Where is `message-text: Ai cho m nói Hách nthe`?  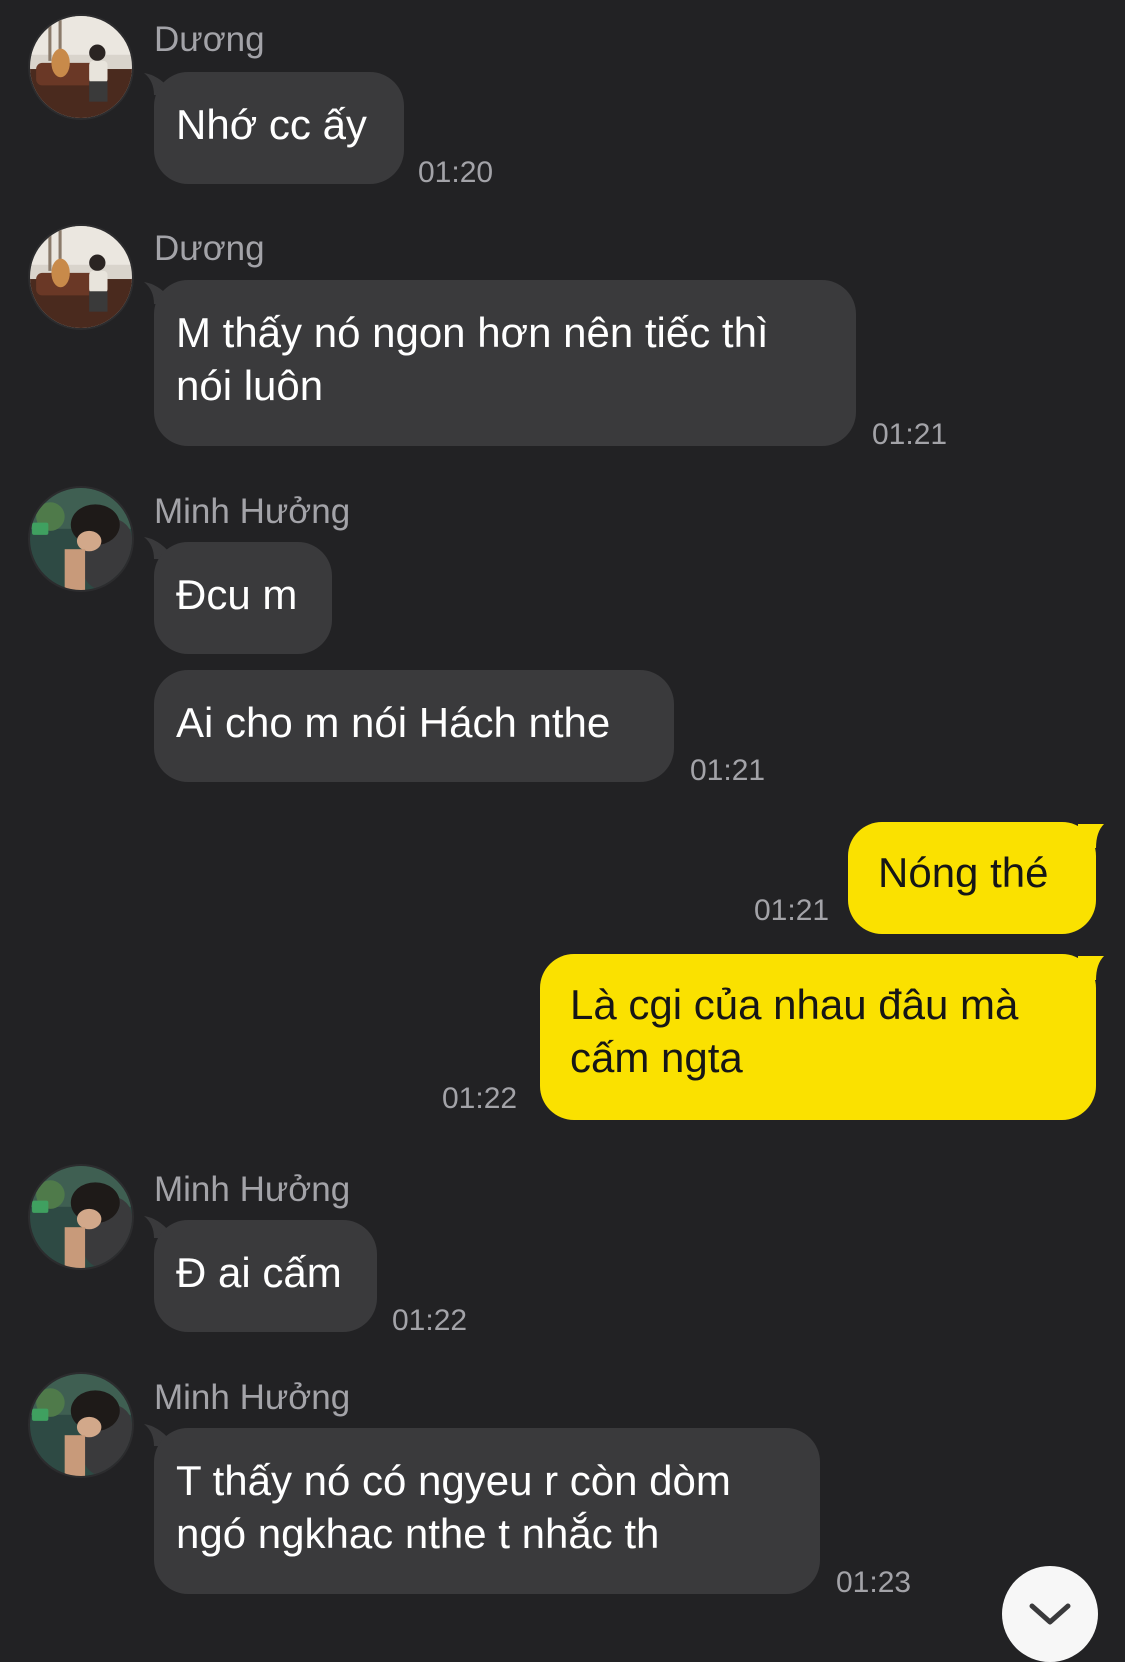 message-text: Ai cho m nói Hách nthe is located at coordinates (393, 722).